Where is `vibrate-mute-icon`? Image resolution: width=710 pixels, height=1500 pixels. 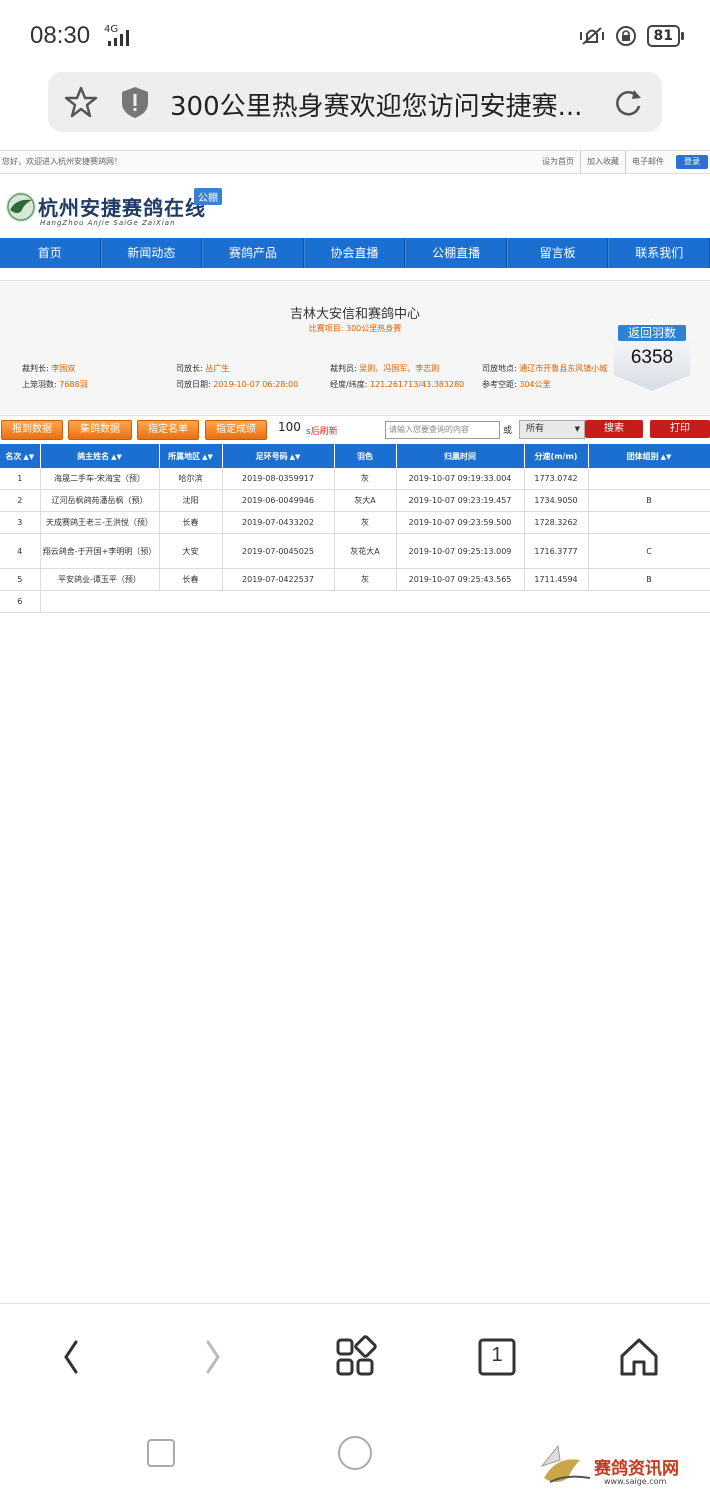 vibrate-mute-icon is located at coordinates (591, 36).